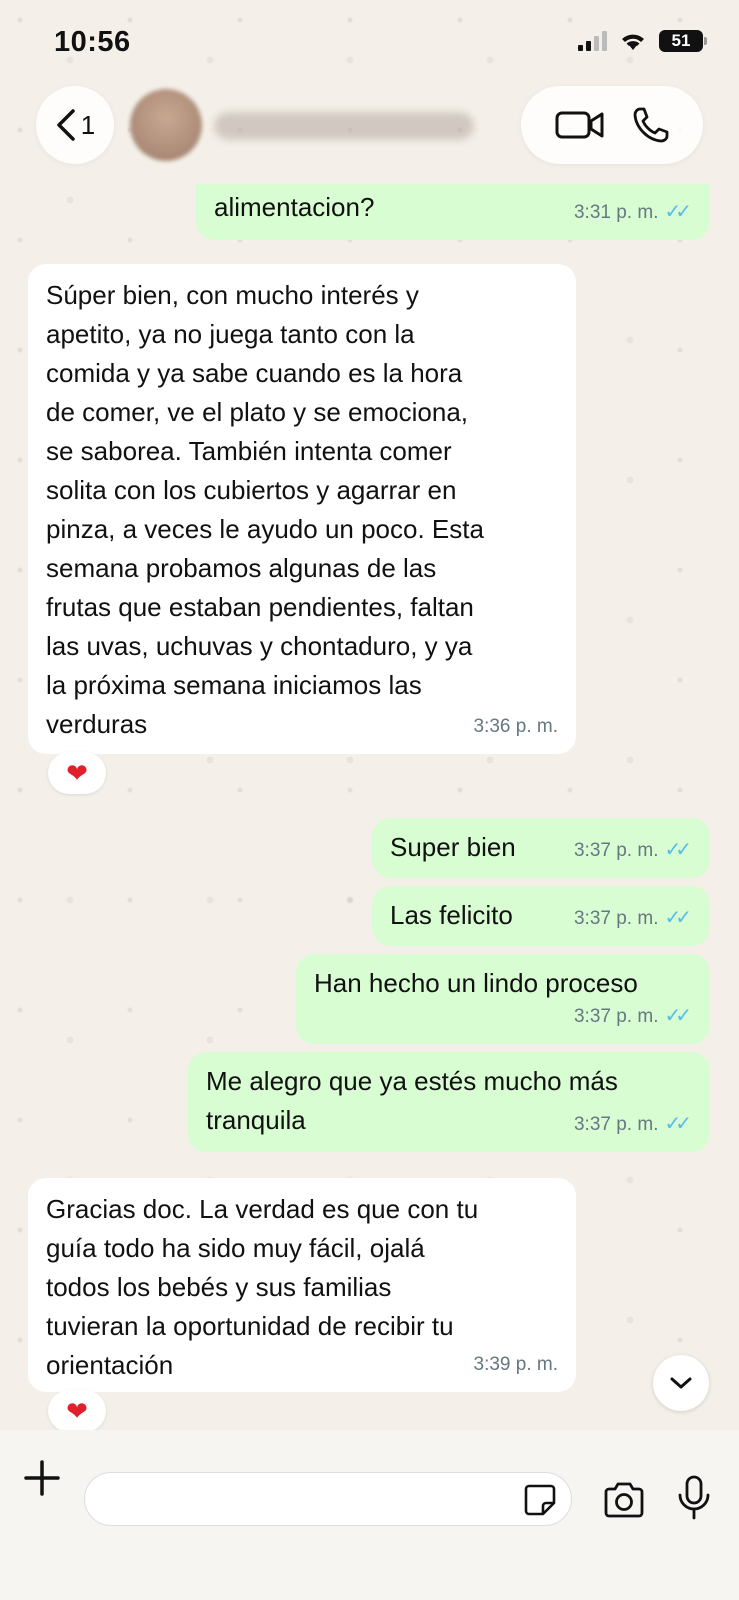  I want to click on message-meta: 3:36 p. m., so click(516, 726).